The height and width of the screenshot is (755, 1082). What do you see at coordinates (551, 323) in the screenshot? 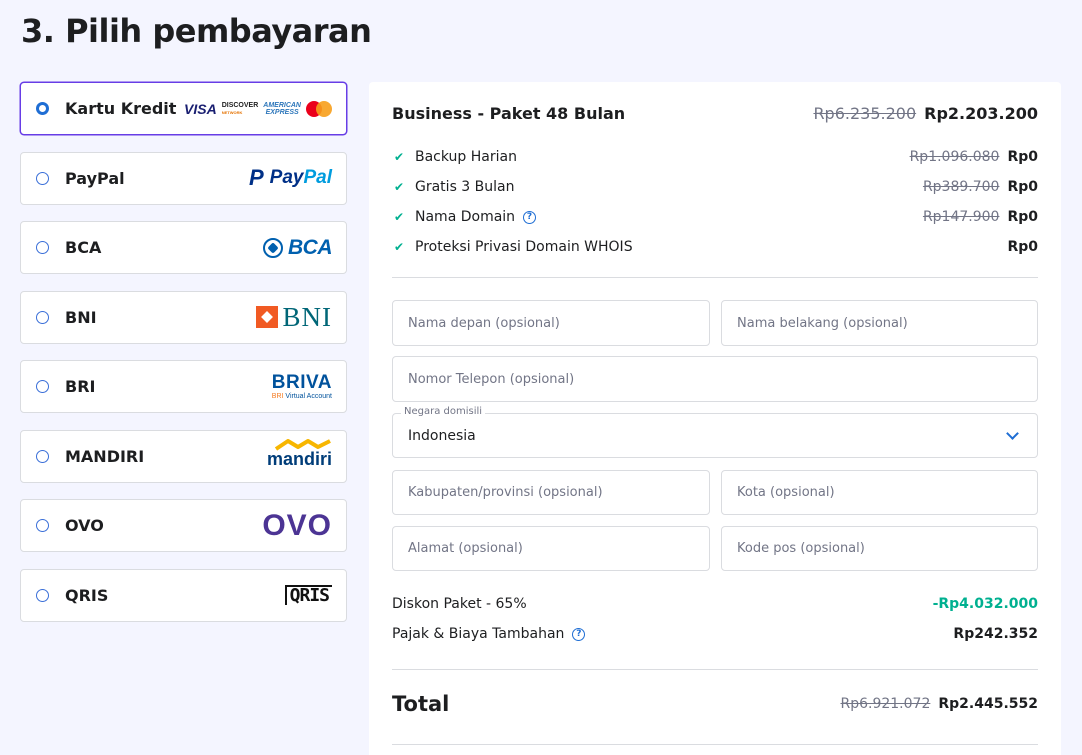
I see `first-name-field: Nama depan (opsional)` at bounding box center [551, 323].